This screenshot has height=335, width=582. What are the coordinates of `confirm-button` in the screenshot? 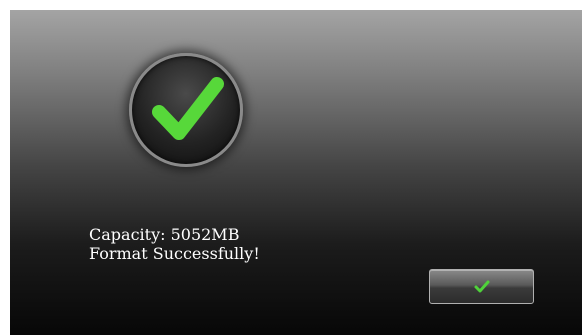 It's located at (481, 286).